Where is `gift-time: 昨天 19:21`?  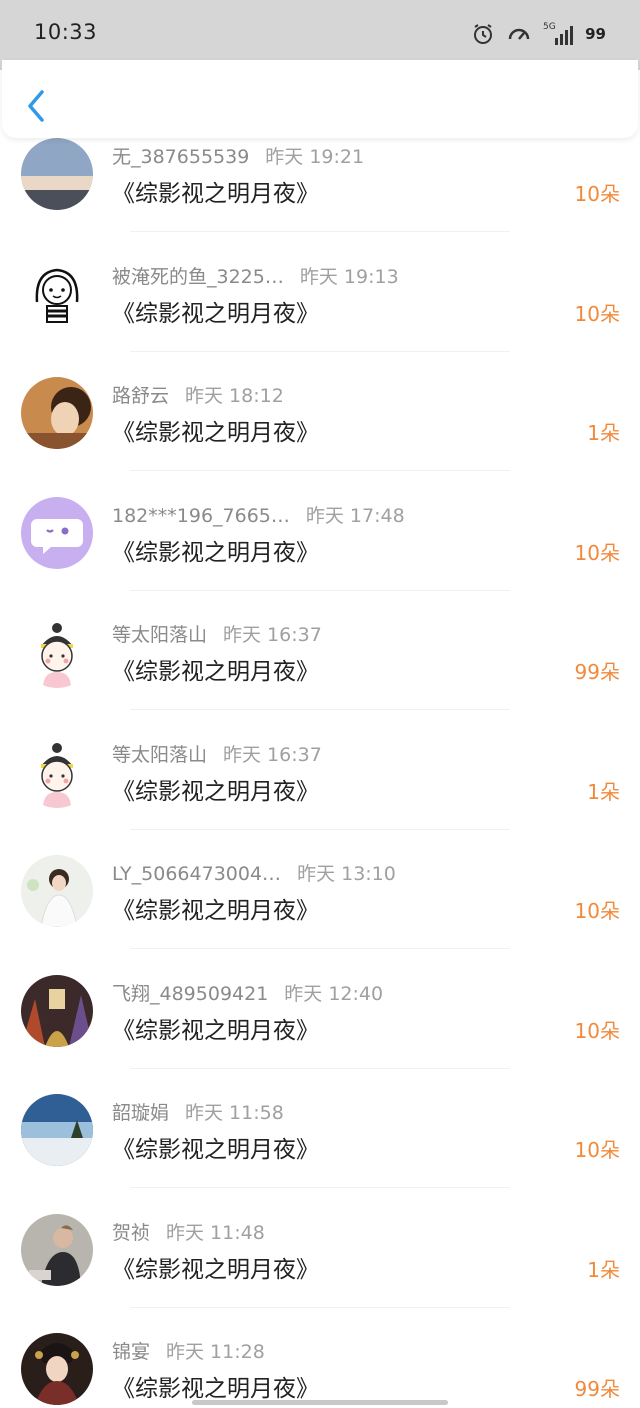
gift-time: 昨天 19:21 is located at coordinates (315, 157).